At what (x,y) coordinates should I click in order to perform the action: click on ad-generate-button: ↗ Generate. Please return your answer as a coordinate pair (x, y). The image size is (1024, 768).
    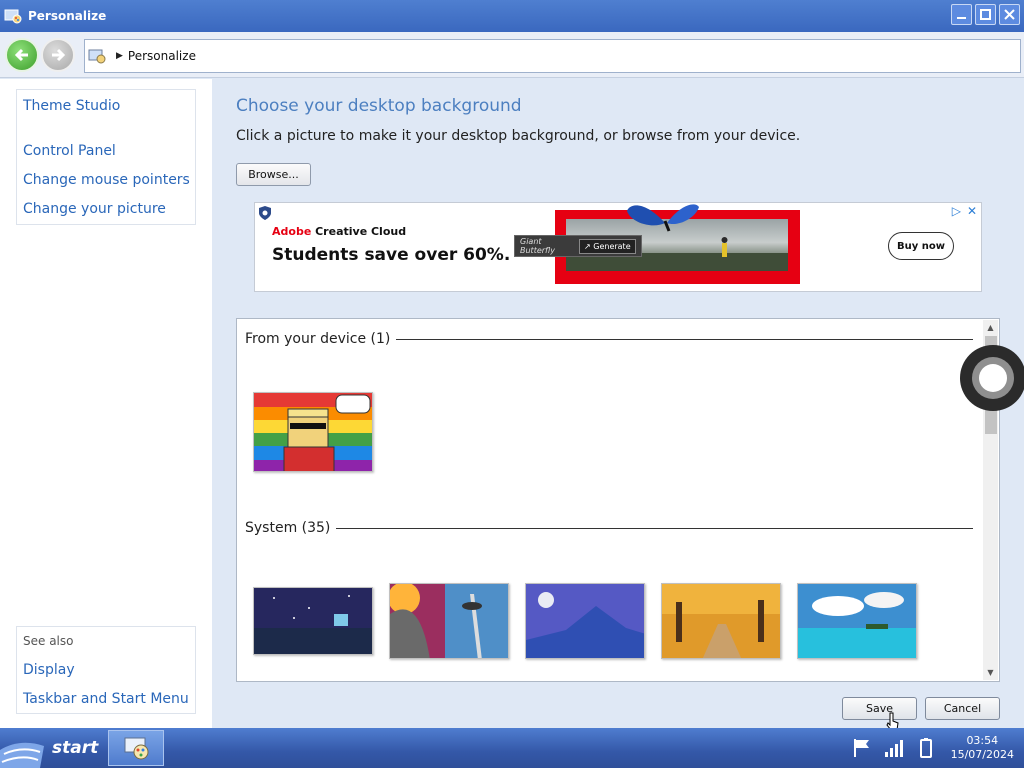
    Looking at the image, I should click on (607, 246).